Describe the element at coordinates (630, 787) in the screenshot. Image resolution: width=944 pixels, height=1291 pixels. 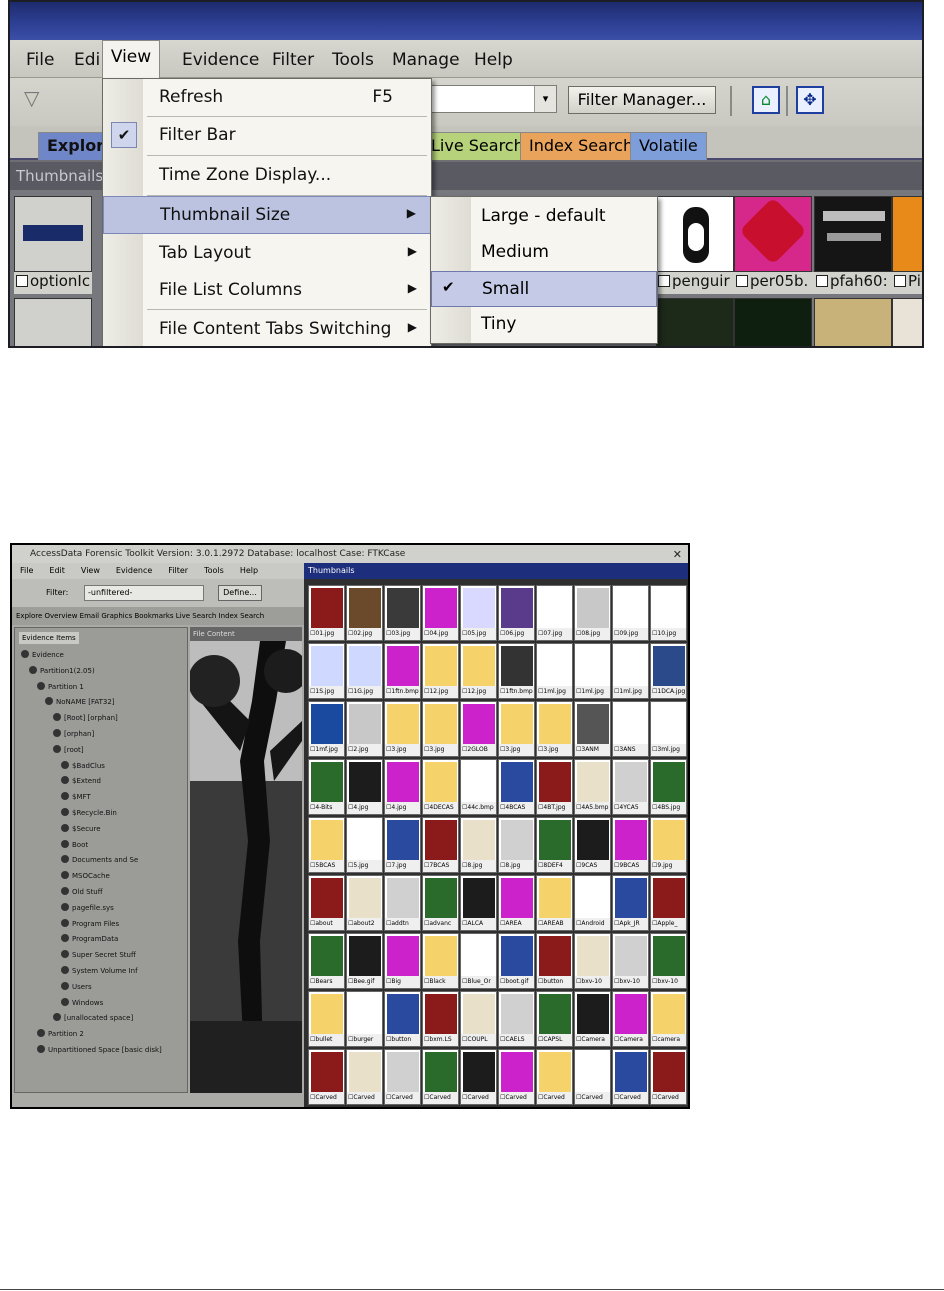
I see `thumbnail-cell: ☐4YCA5` at that location.